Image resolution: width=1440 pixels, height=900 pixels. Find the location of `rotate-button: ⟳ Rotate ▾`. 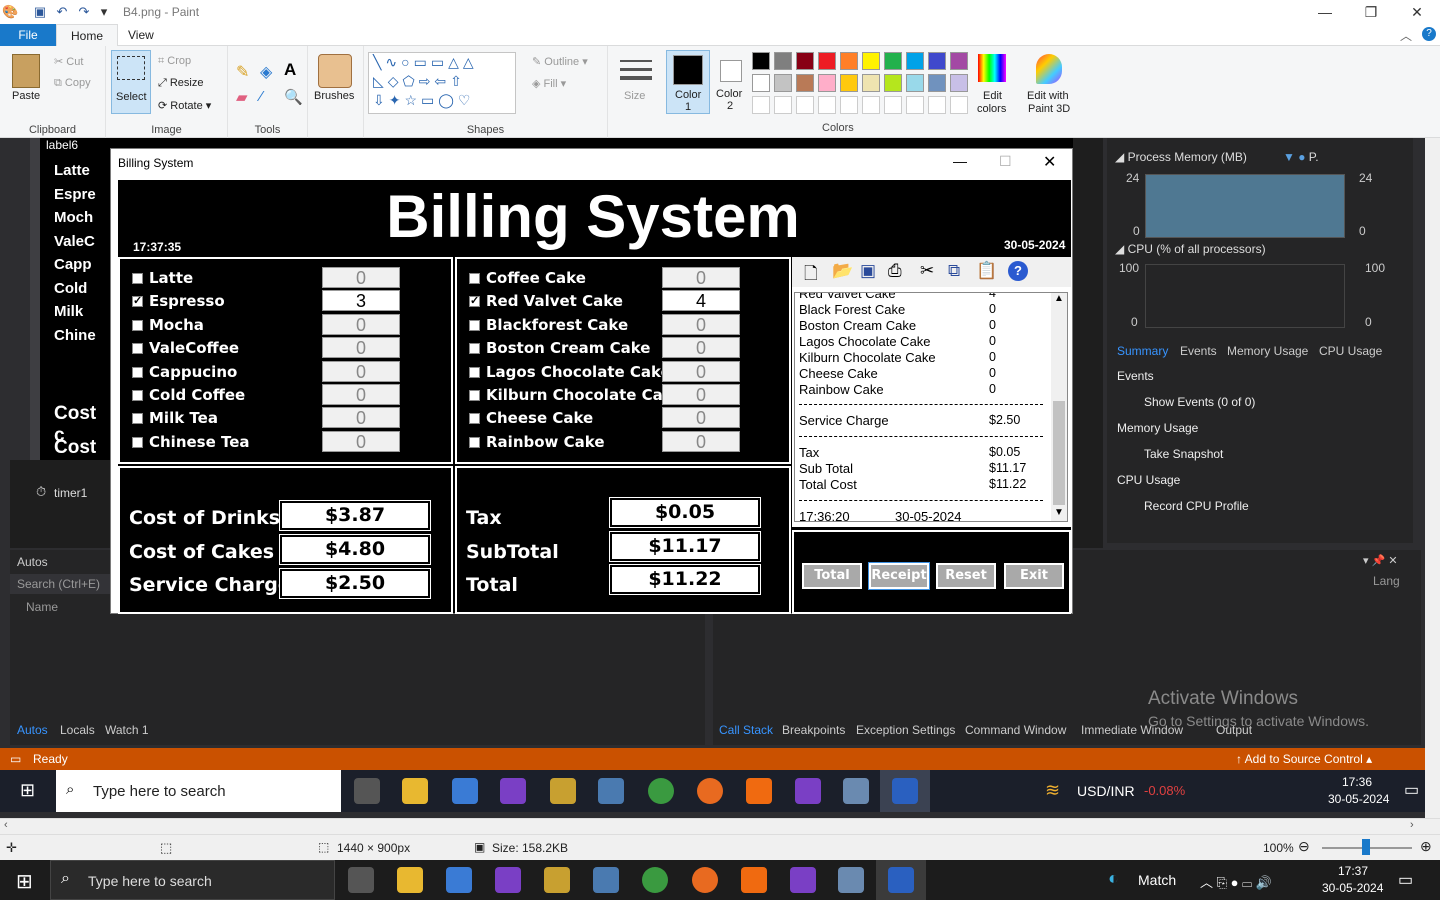

rotate-button: ⟳ Rotate ▾ is located at coordinates (184, 105).